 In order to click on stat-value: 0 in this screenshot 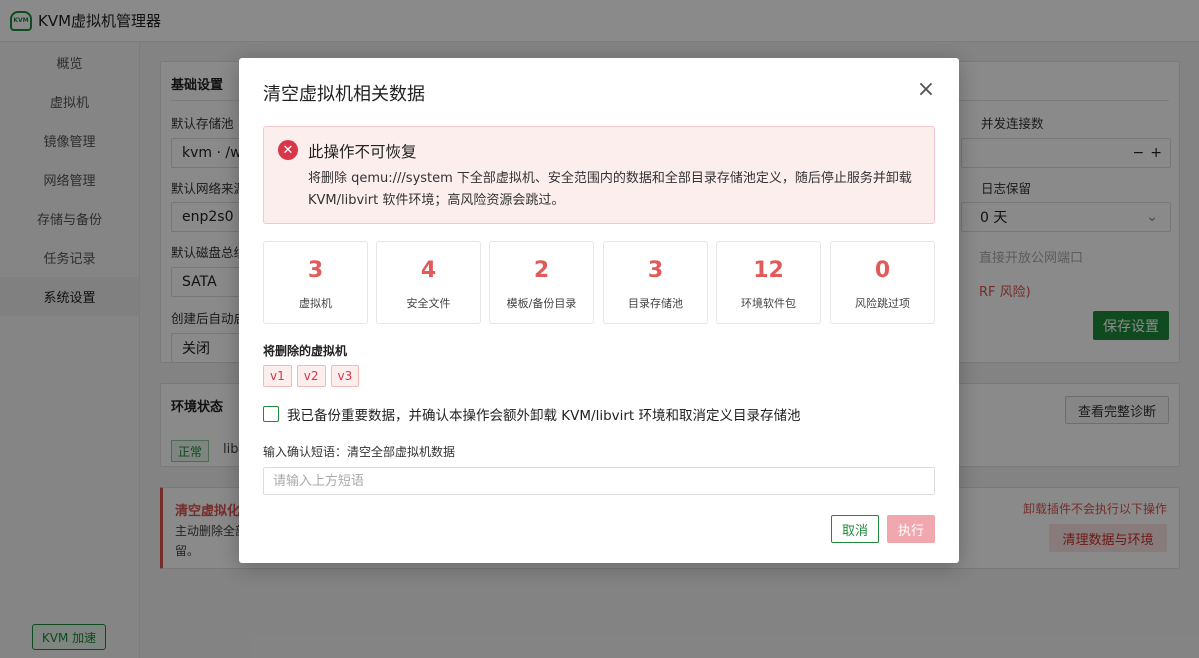, I will do `click(882, 270)`.